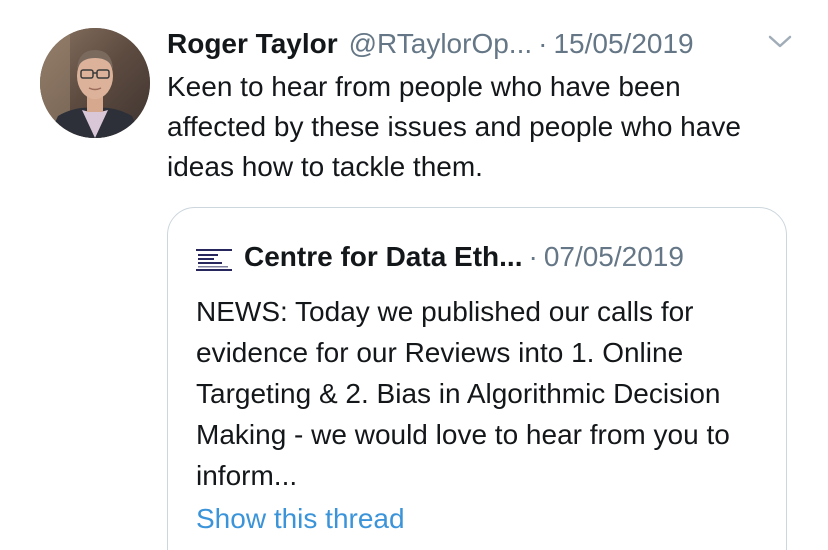 This screenshot has height=550, width=828. I want to click on tweet-date: 15/05/2019, so click(623, 44).